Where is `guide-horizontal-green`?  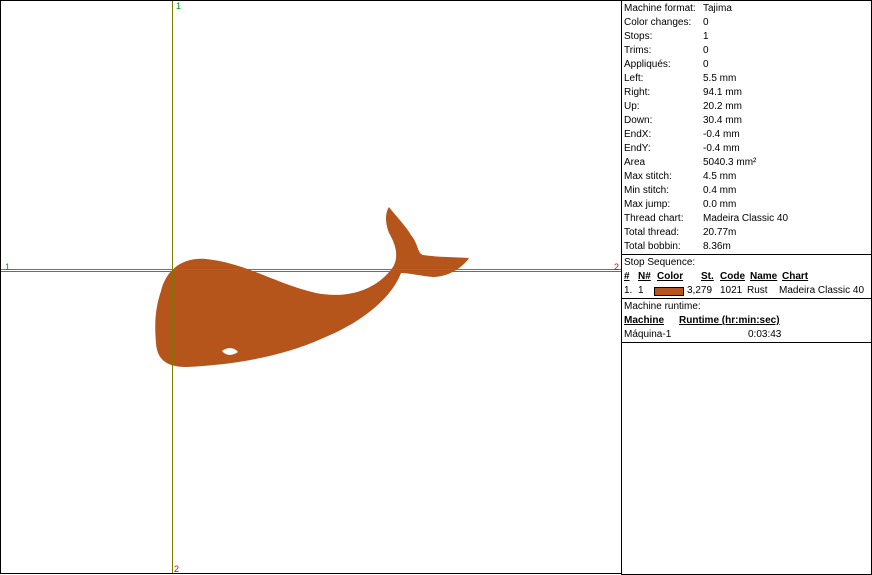
guide-horizontal-green is located at coordinates (311, 269).